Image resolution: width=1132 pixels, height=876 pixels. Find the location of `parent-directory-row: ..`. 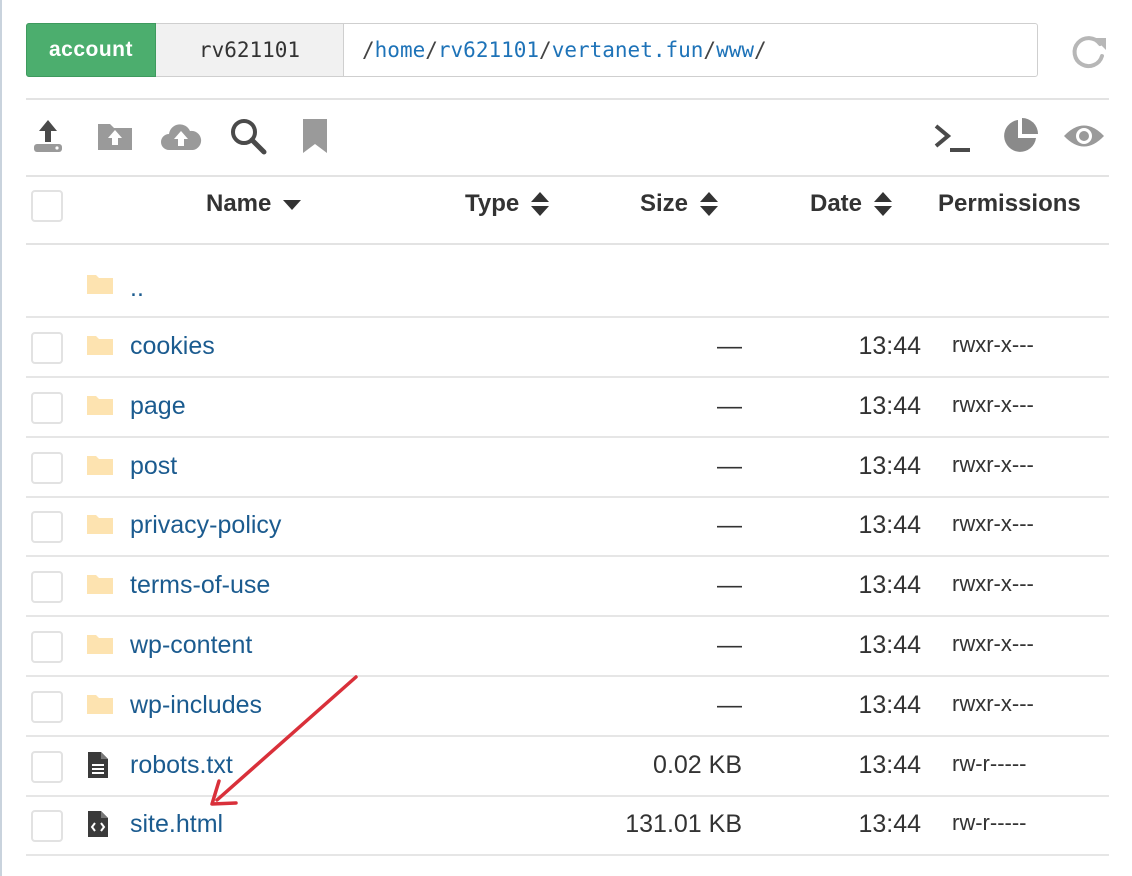

parent-directory-row: .. is located at coordinates (567, 288).